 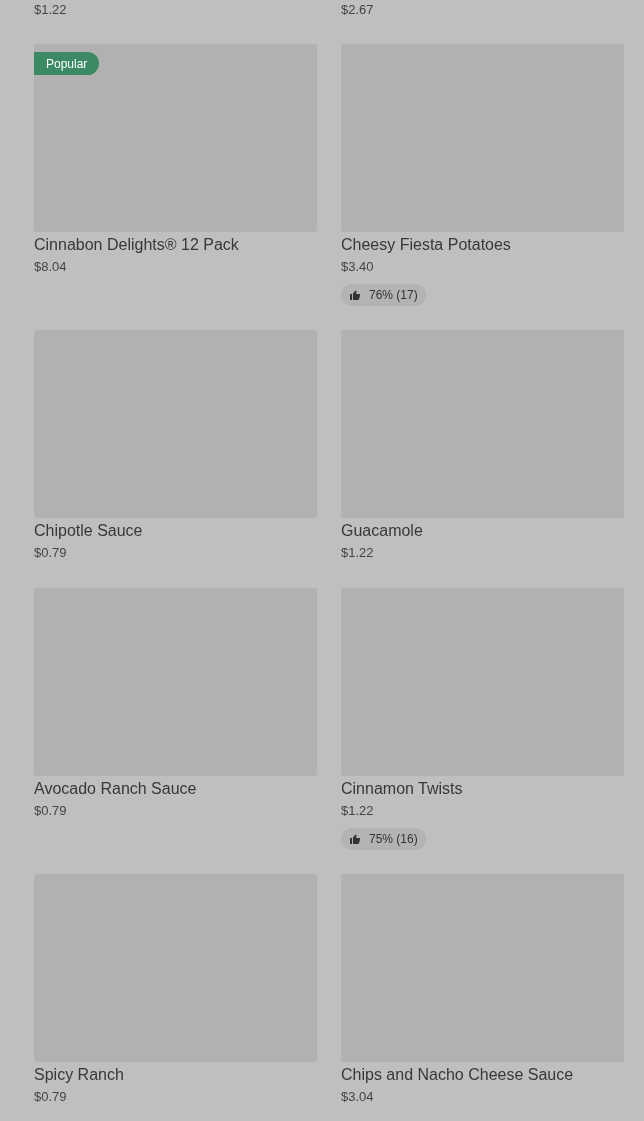 What do you see at coordinates (457, 1075) in the screenshot?
I see `item-name: Chips and Nacho Cheese Sauce` at bounding box center [457, 1075].